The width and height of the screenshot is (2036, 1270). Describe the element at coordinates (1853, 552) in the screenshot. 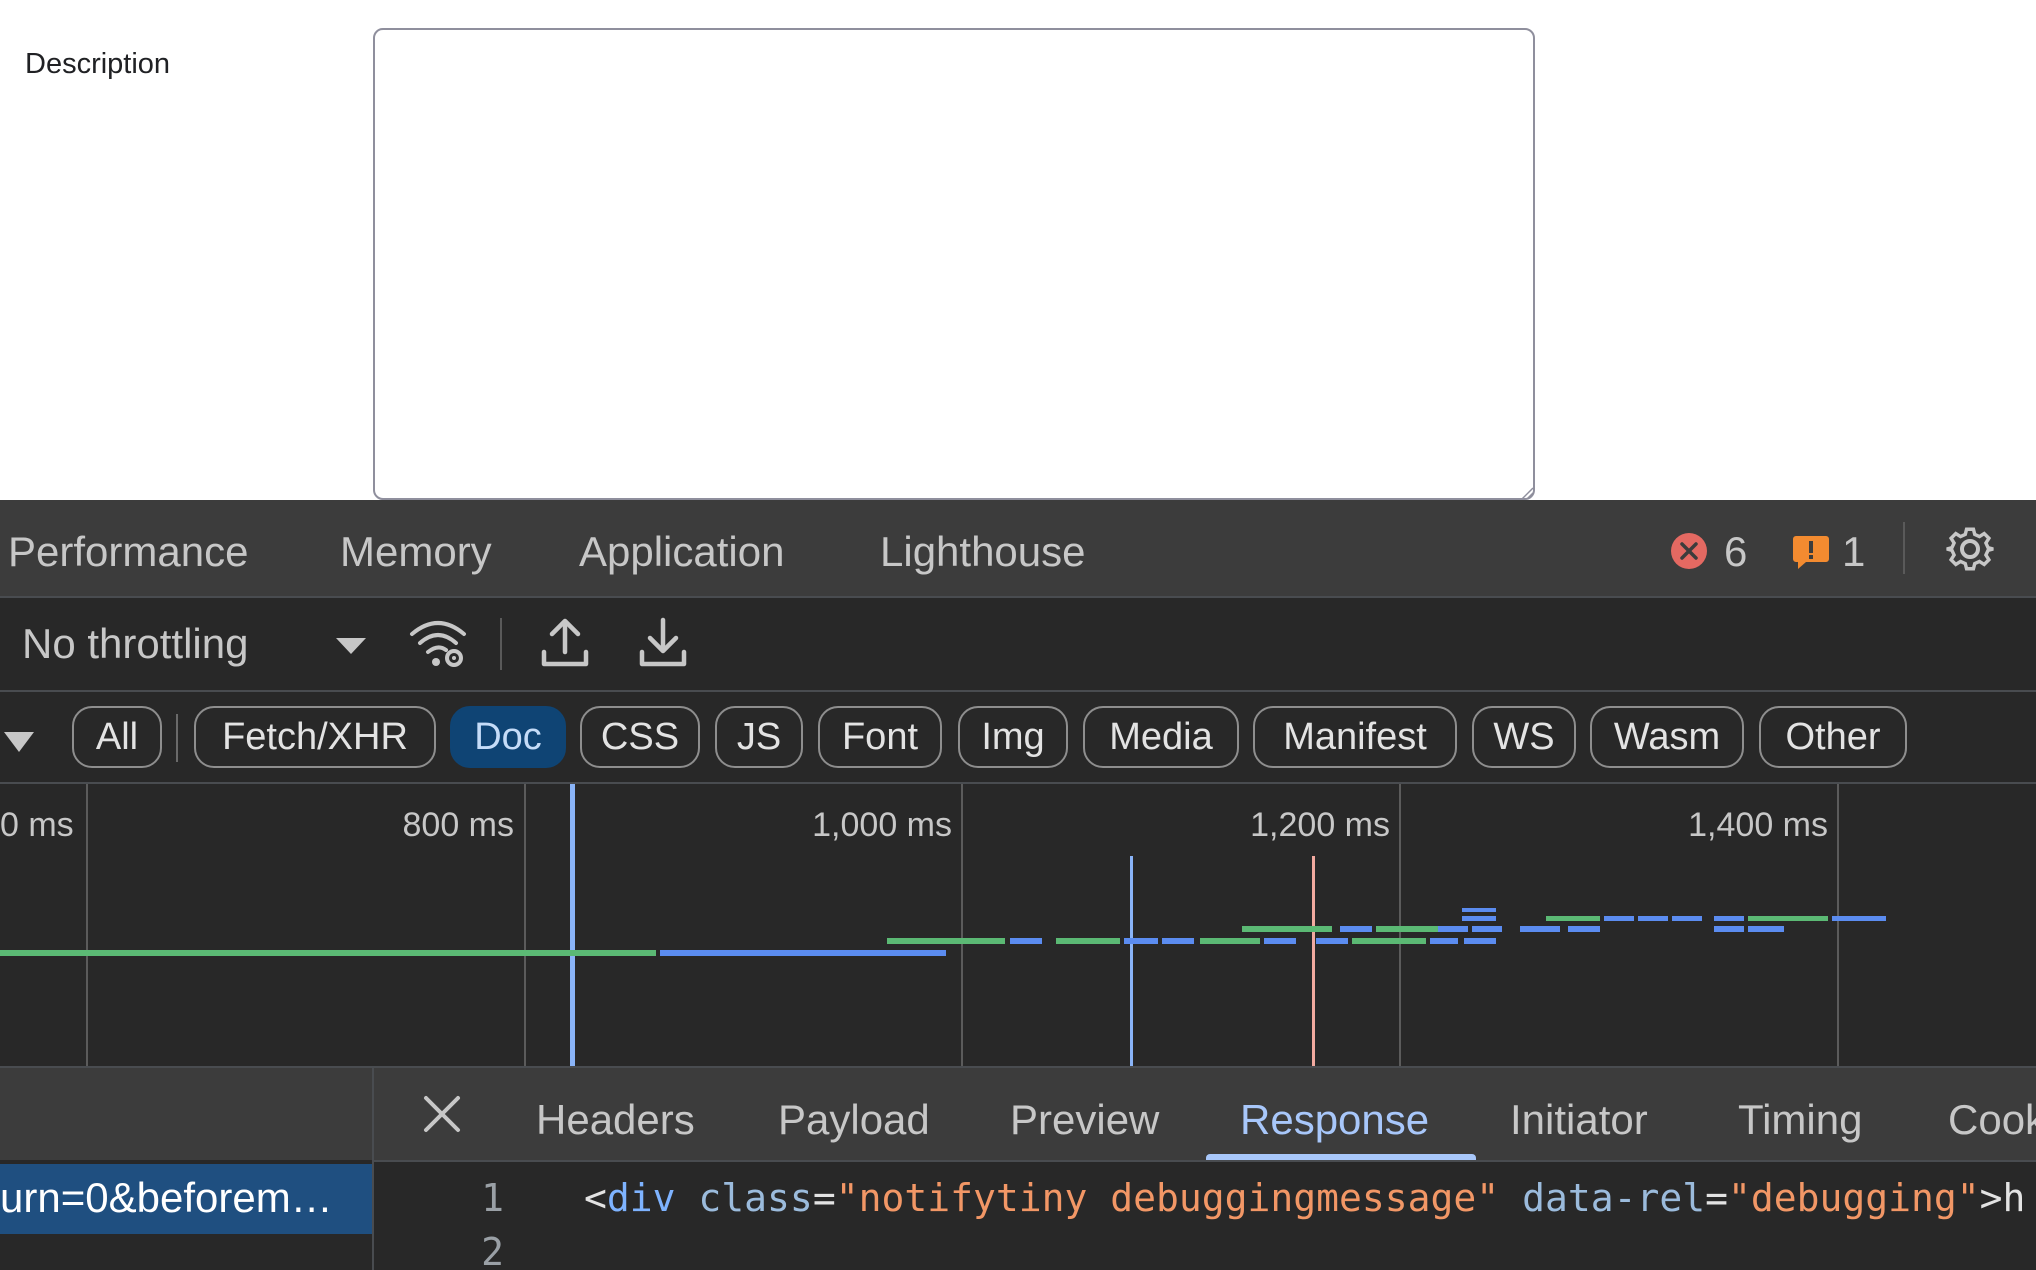

I see `warning-count: 1` at that location.